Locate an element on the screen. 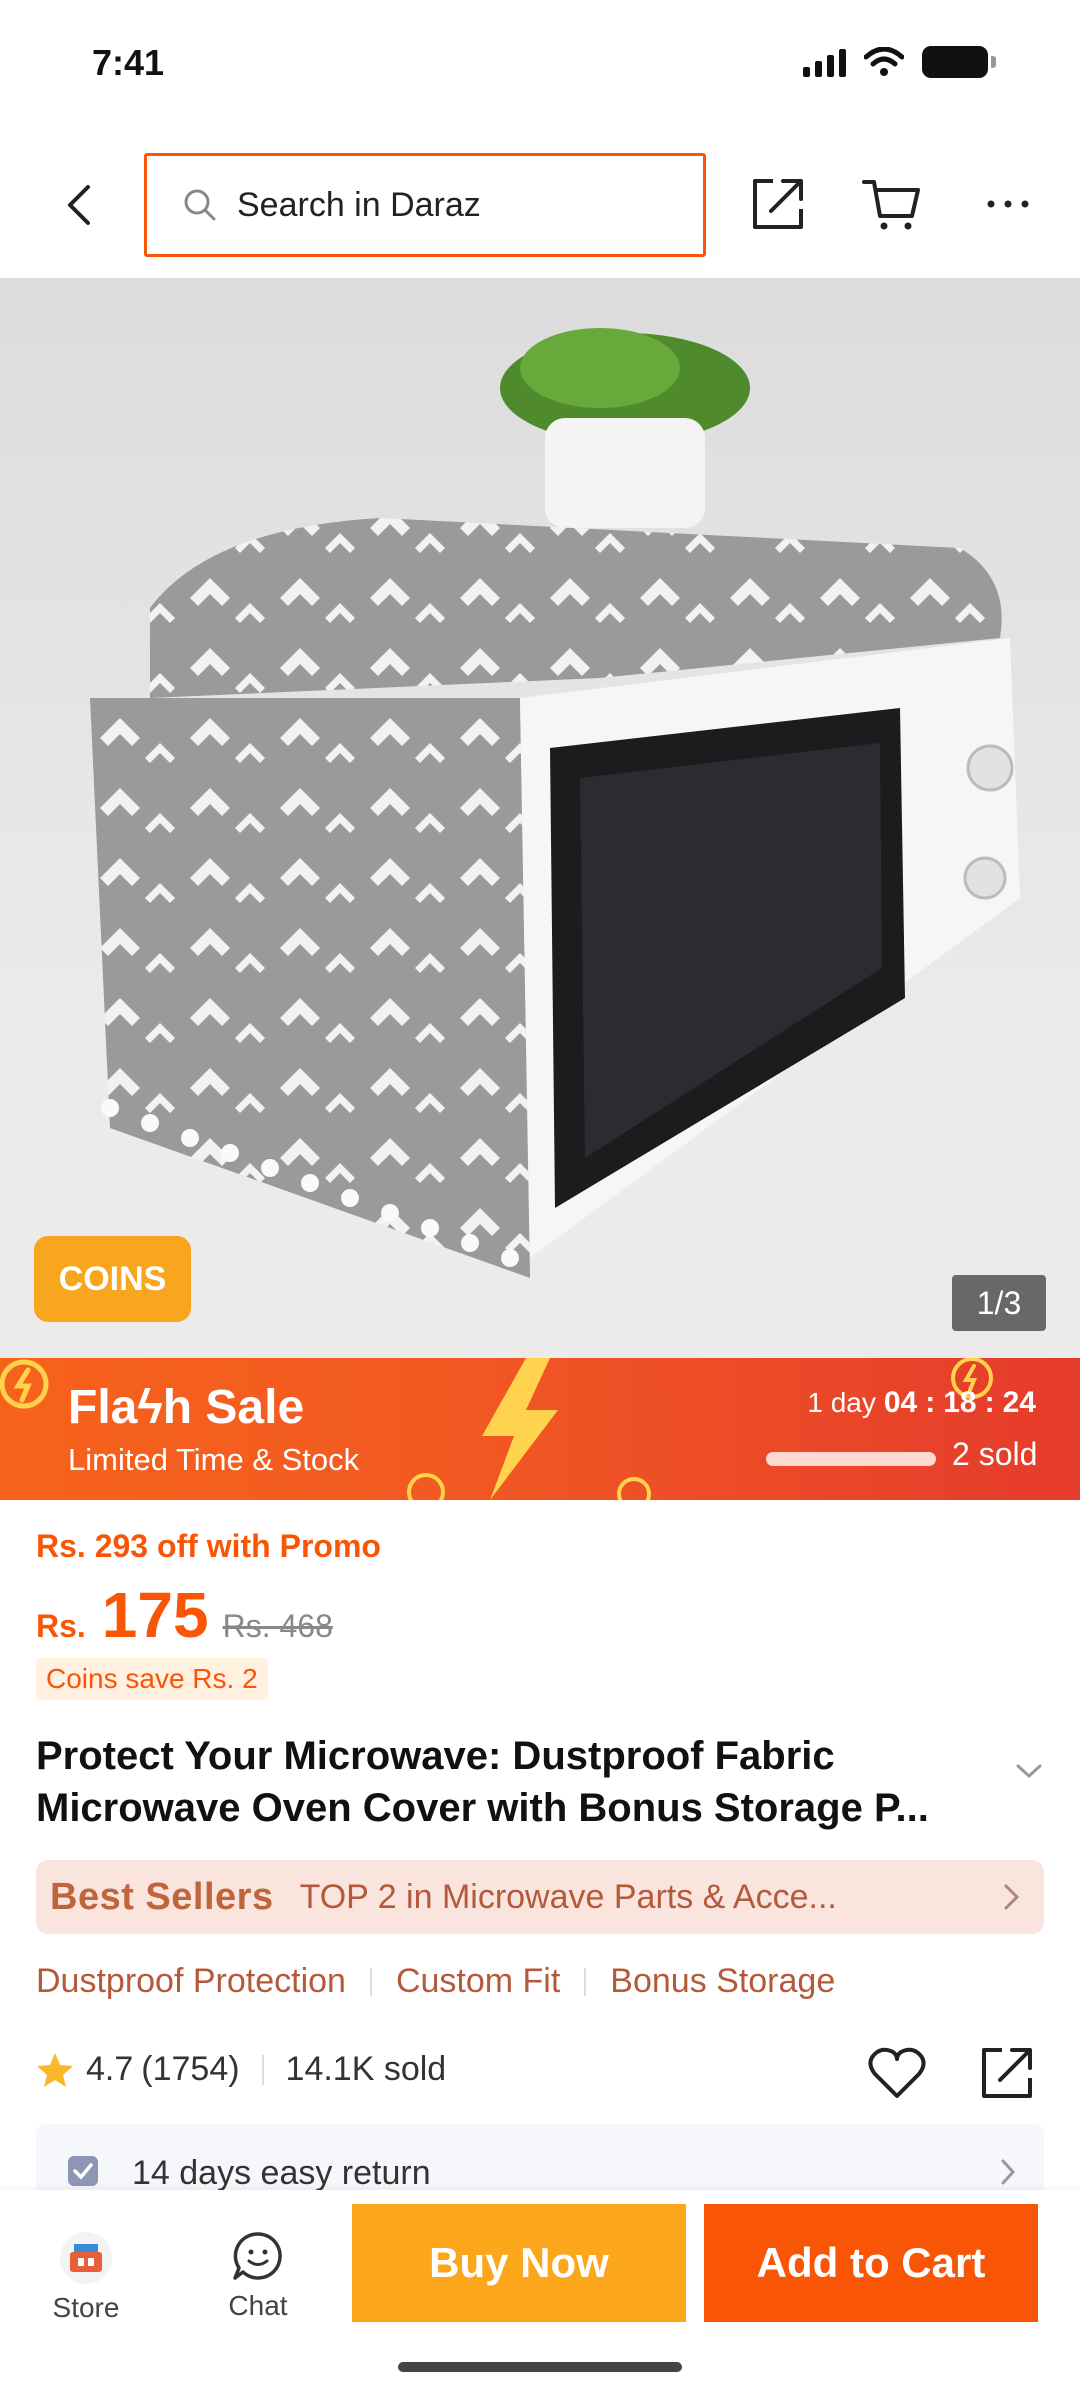  best-sellers-logo: Best Sellers is located at coordinates (162, 1896).